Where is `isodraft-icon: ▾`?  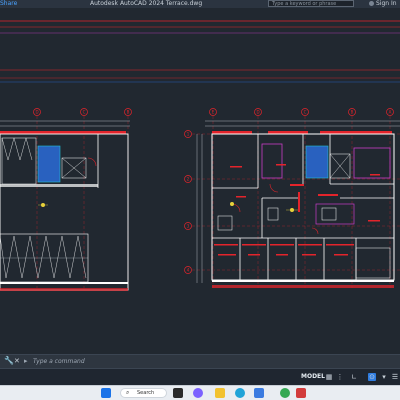 isodraft-icon: ▾ is located at coordinates (384, 377).